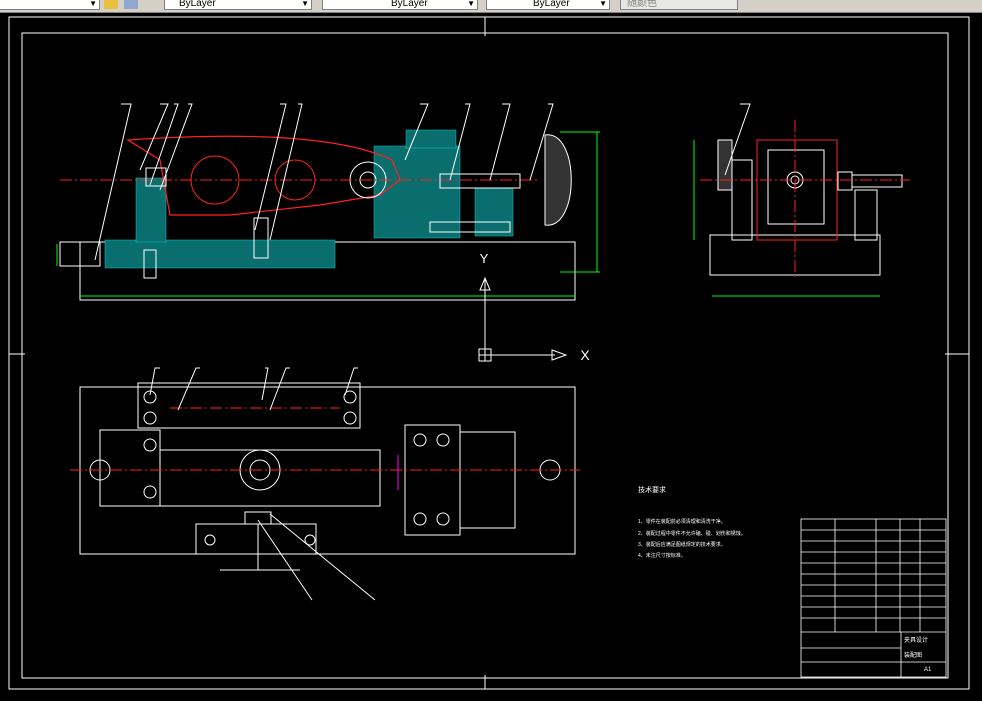 The height and width of the screenshot is (701, 982). What do you see at coordinates (801, 200) in the screenshot?
I see `side-view` at bounding box center [801, 200].